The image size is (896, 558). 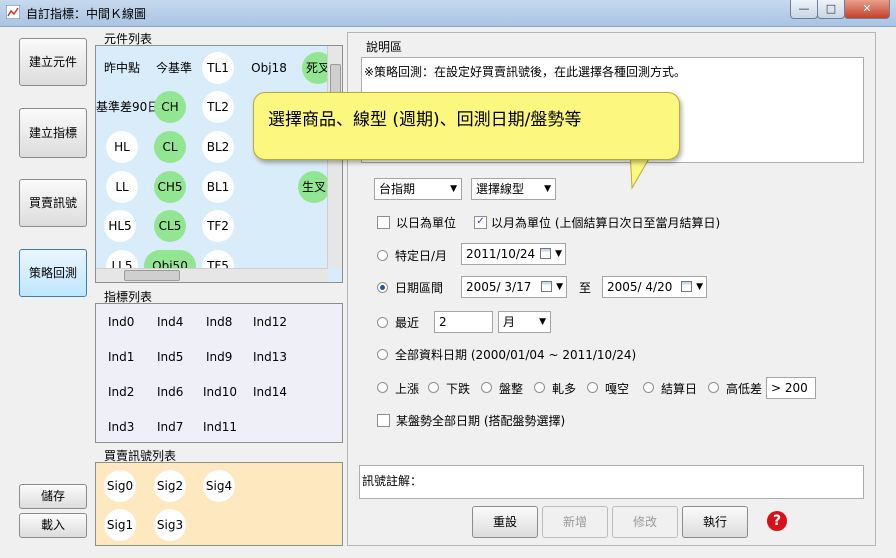 I want to click on indicator-item: Ind1, so click(x=121, y=357).